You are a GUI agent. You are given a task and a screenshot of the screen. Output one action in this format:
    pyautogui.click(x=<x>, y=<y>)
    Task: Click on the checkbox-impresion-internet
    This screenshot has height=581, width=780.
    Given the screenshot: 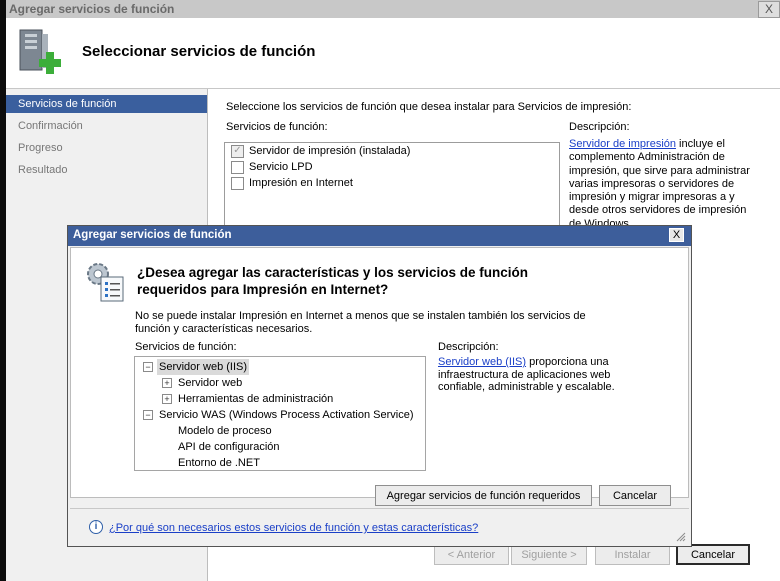 What is the action you would take?
    pyautogui.click(x=237, y=183)
    